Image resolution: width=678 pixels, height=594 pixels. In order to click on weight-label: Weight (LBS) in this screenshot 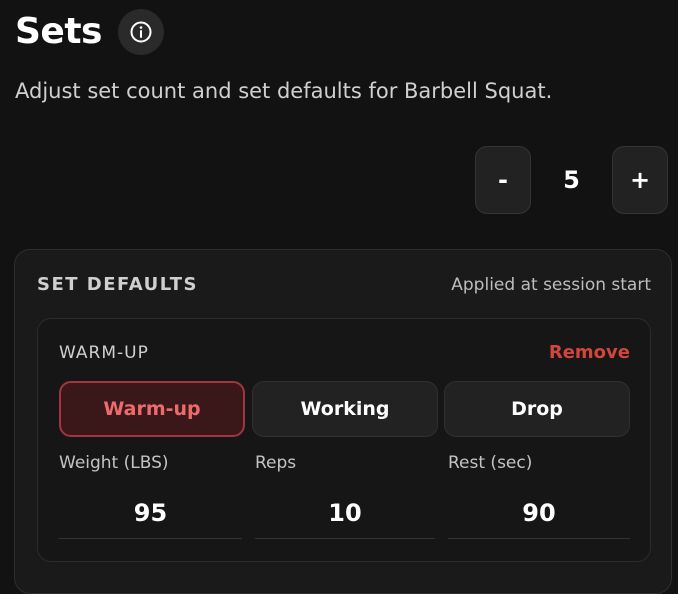, I will do `click(114, 463)`.